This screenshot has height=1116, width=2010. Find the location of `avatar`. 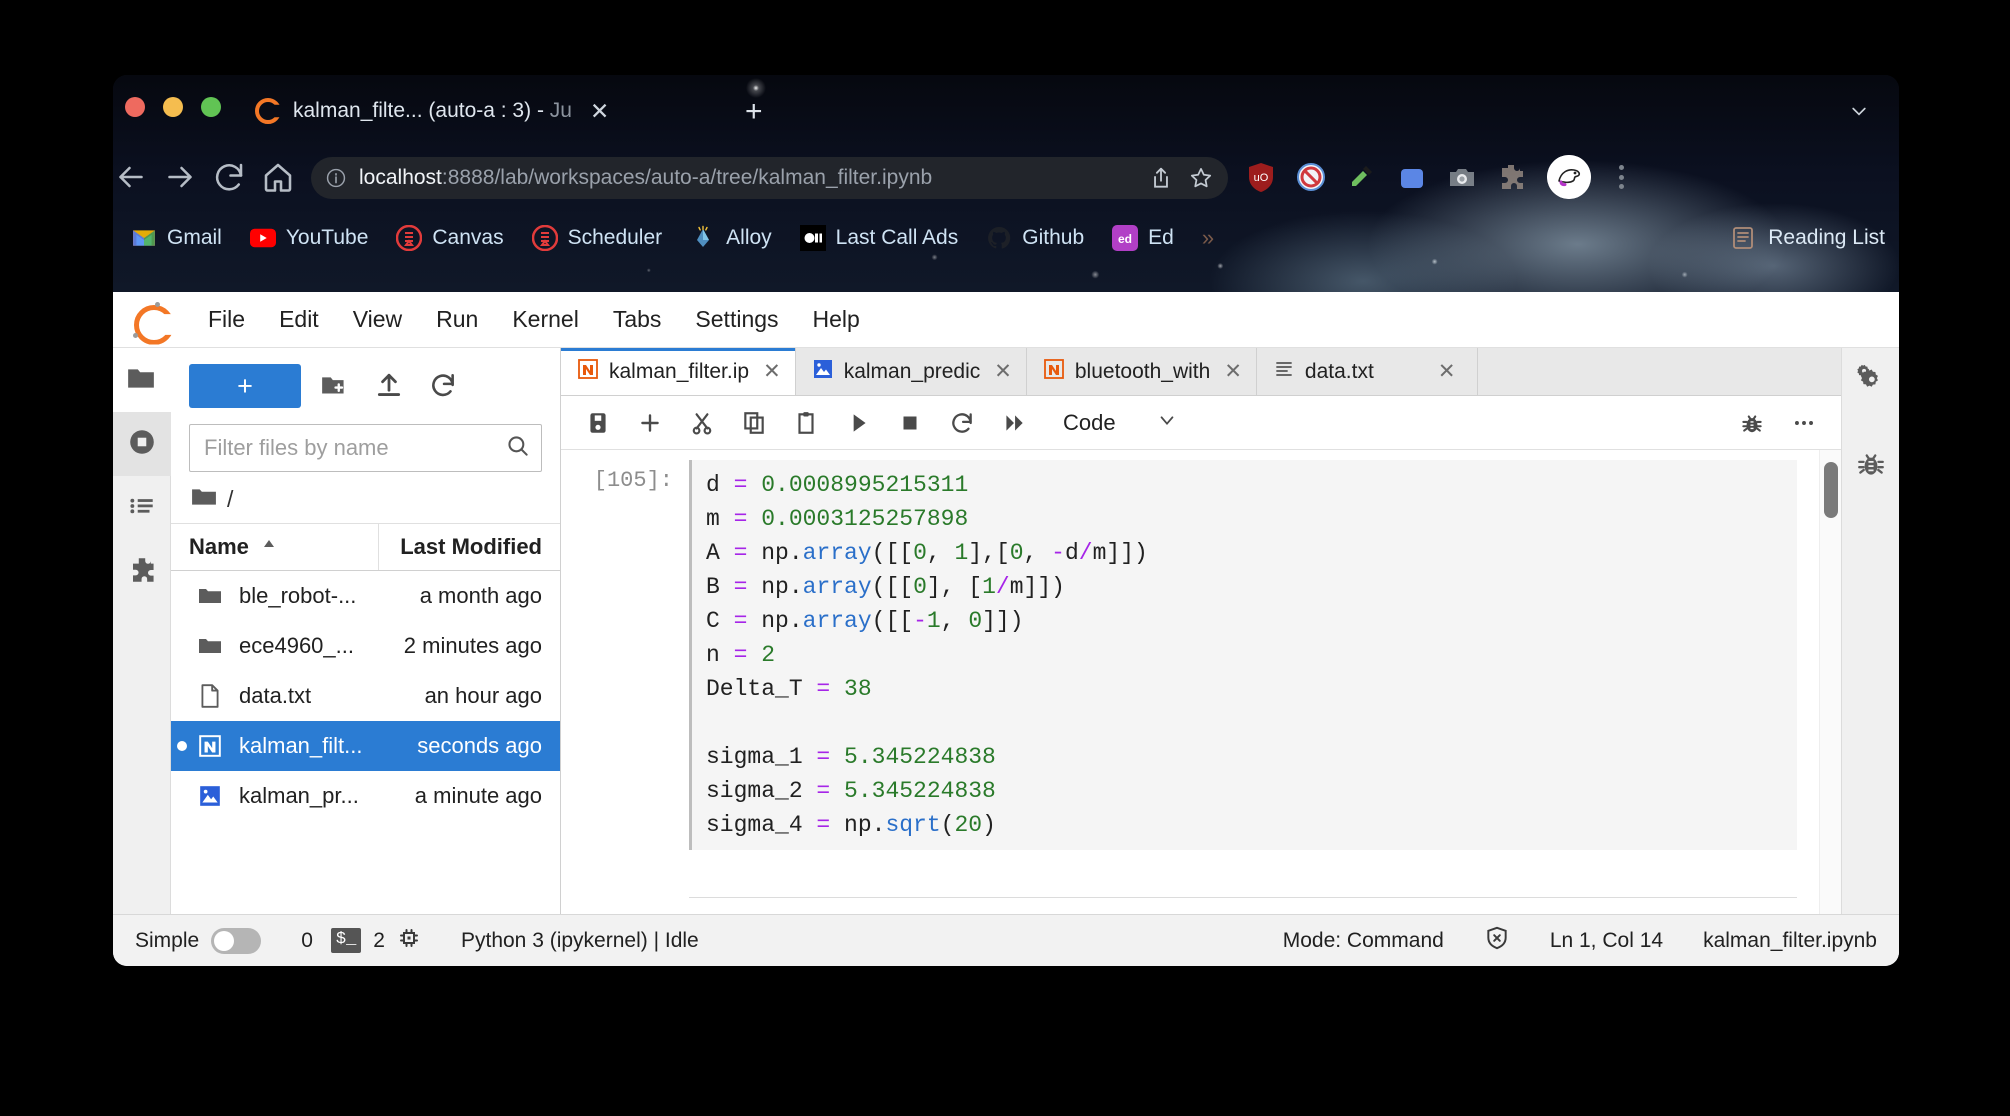

avatar is located at coordinates (1569, 177).